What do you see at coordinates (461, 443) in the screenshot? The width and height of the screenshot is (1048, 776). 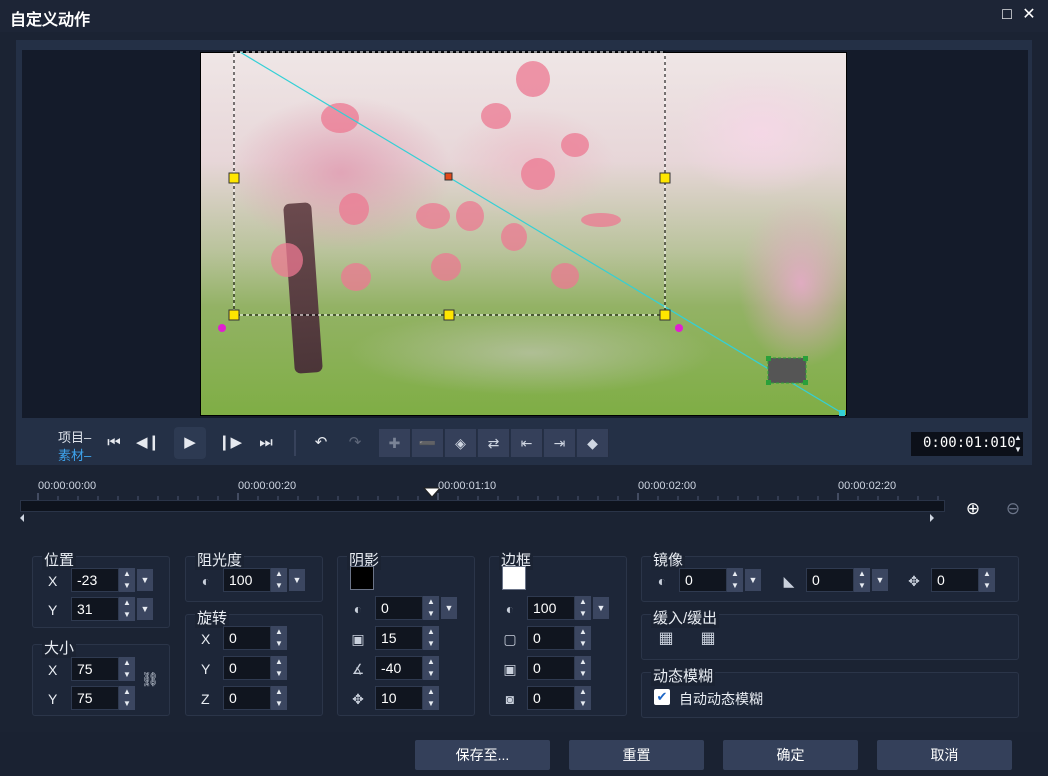 I see `reverse-keyframes-icon: ◈` at bounding box center [461, 443].